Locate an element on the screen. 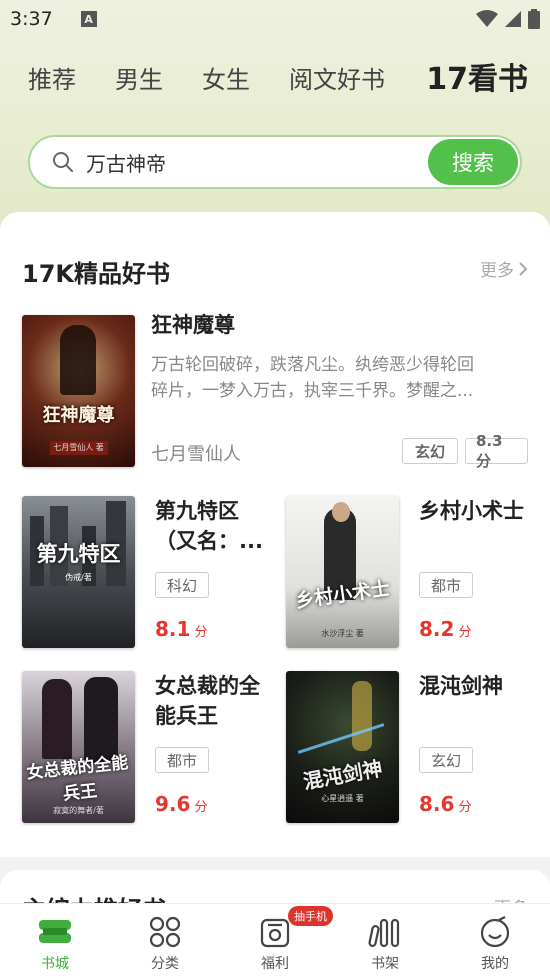  book-title: 混沌剑神 is located at coordinates (461, 686).